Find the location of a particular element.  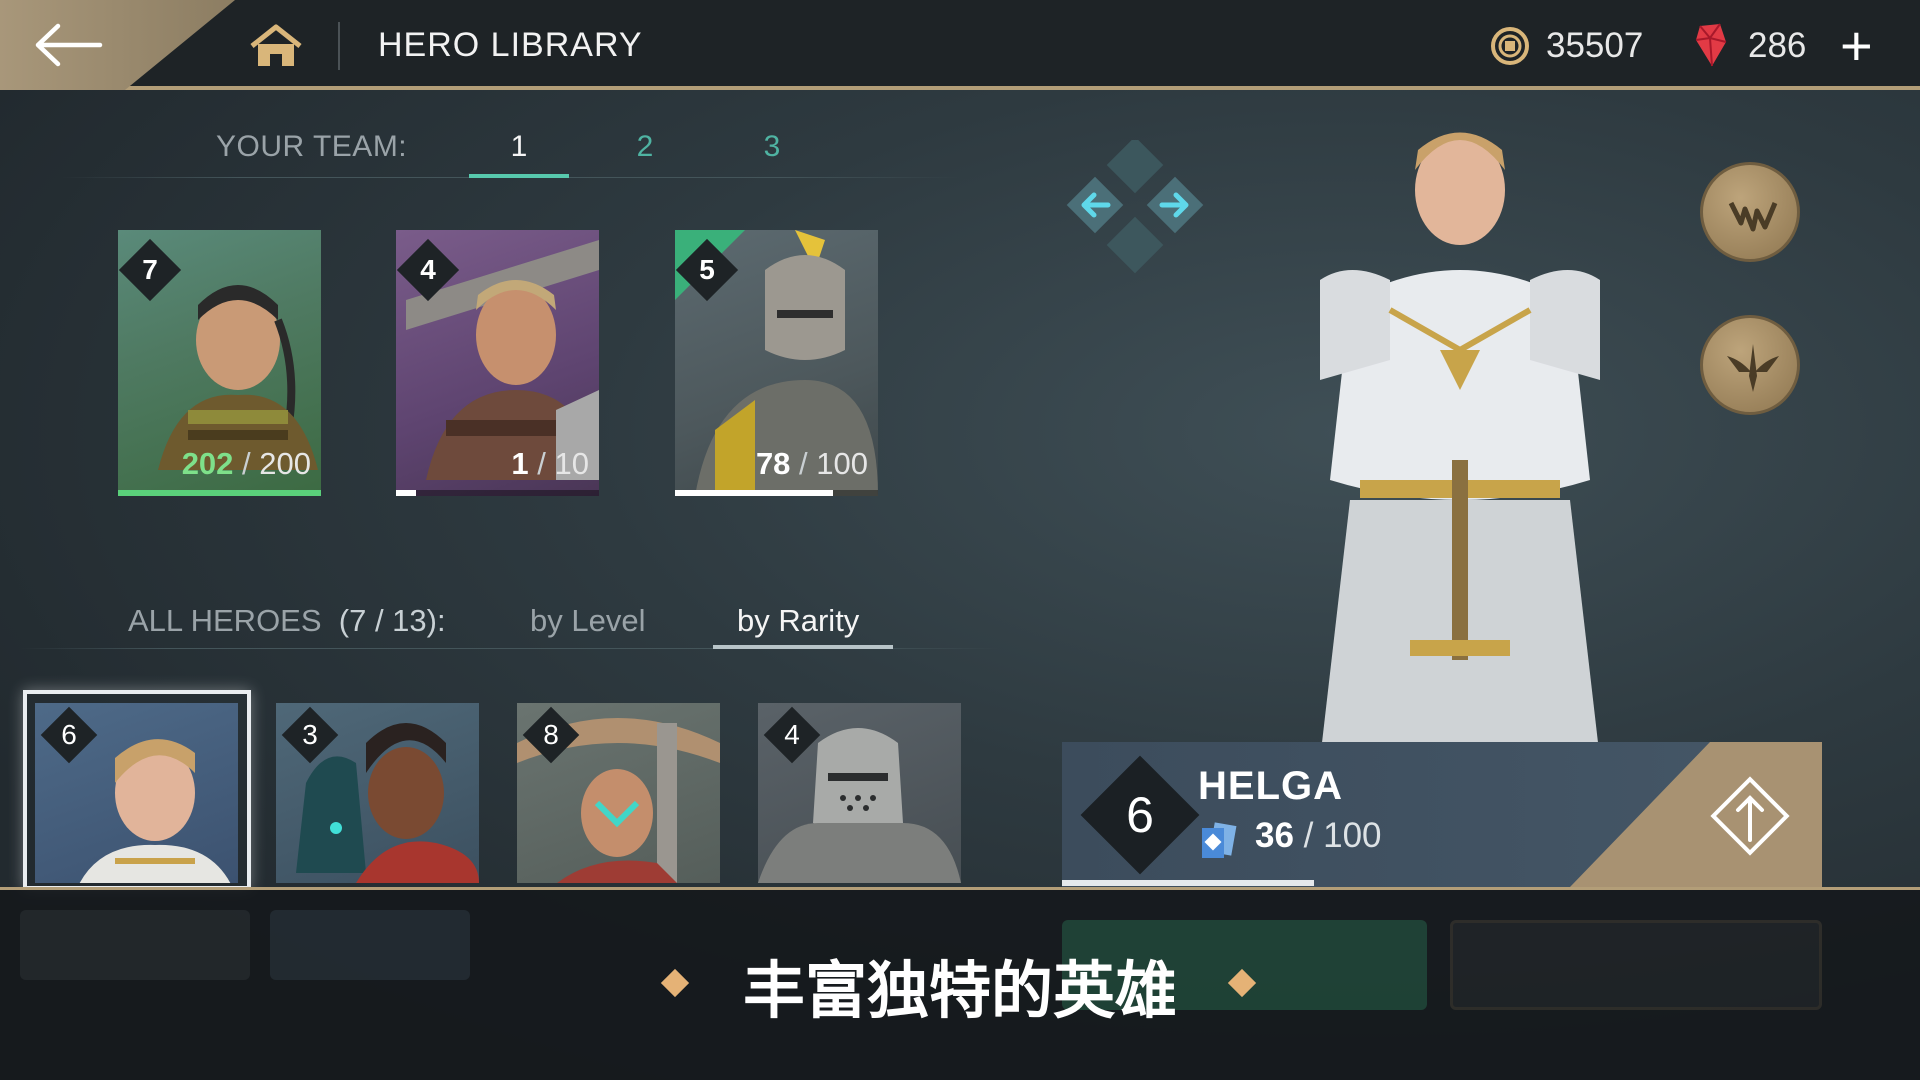

all-heroes-title: ALL HEROES is located at coordinates (225, 620).